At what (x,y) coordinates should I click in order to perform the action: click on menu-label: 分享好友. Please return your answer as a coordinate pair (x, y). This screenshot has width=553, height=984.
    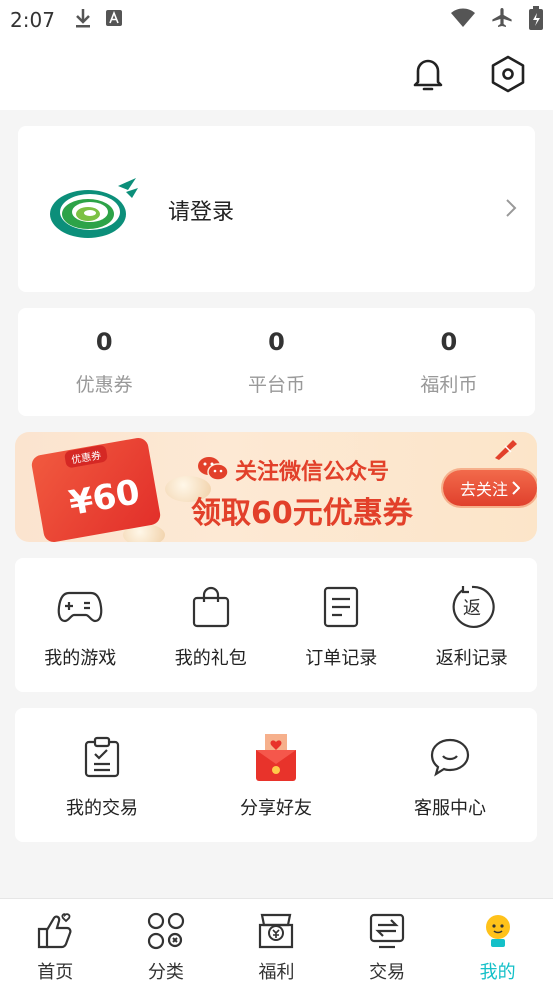
    Looking at the image, I should click on (276, 808).